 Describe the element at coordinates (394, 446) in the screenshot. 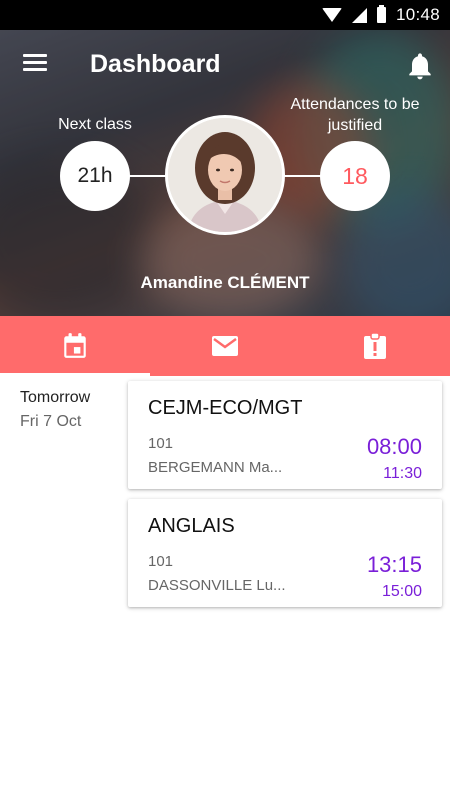

I see `class-start-time: 08:00` at that location.